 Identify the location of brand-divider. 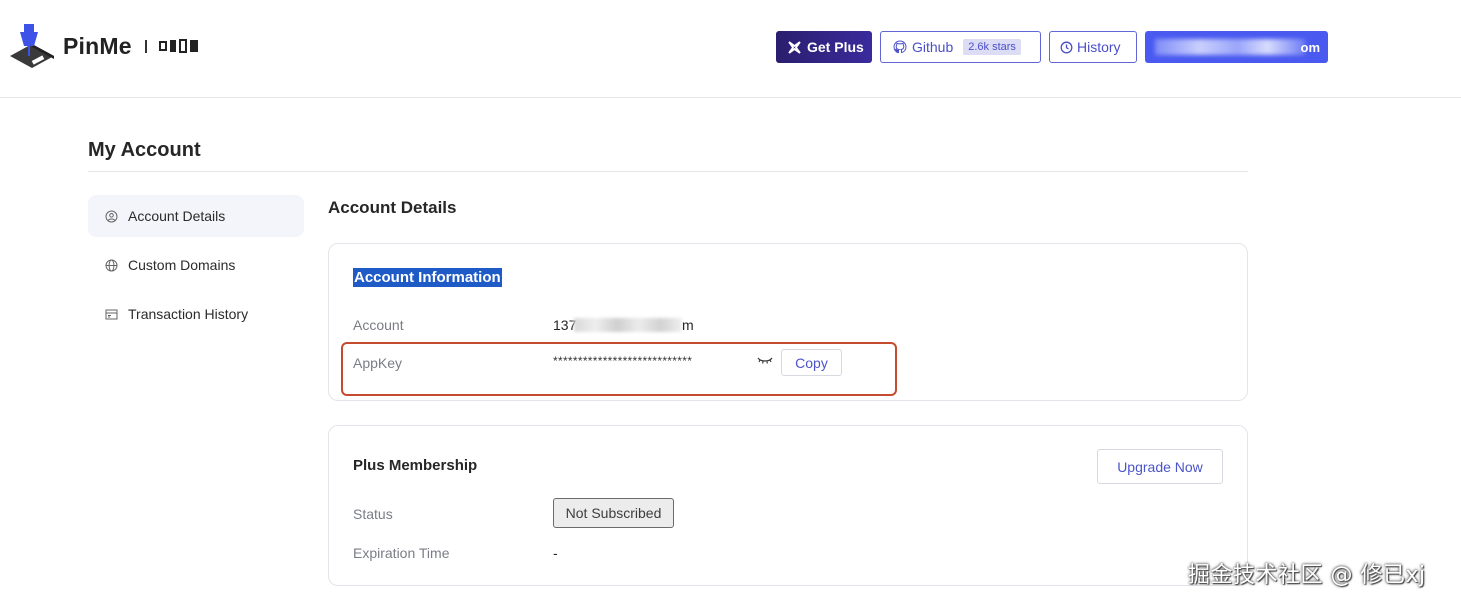
(146, 46).